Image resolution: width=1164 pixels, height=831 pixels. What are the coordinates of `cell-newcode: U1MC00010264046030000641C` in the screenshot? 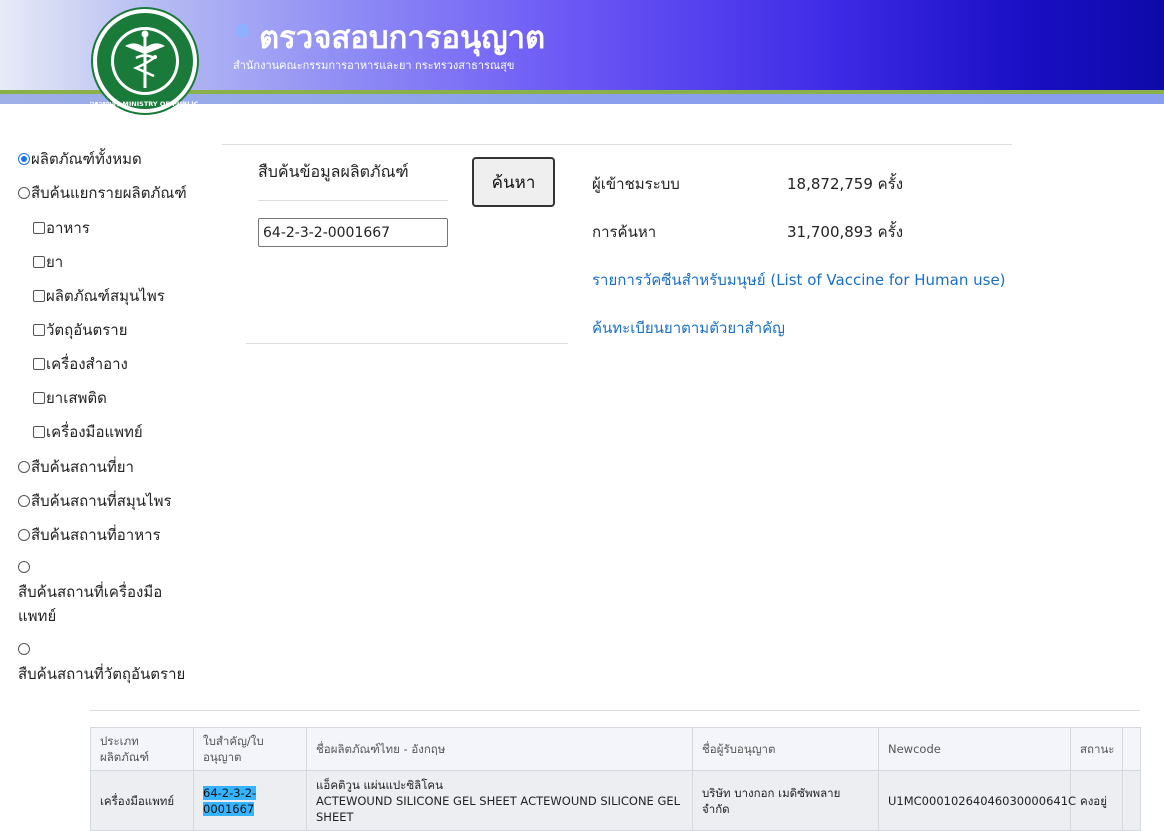 It's located at (977, 800).